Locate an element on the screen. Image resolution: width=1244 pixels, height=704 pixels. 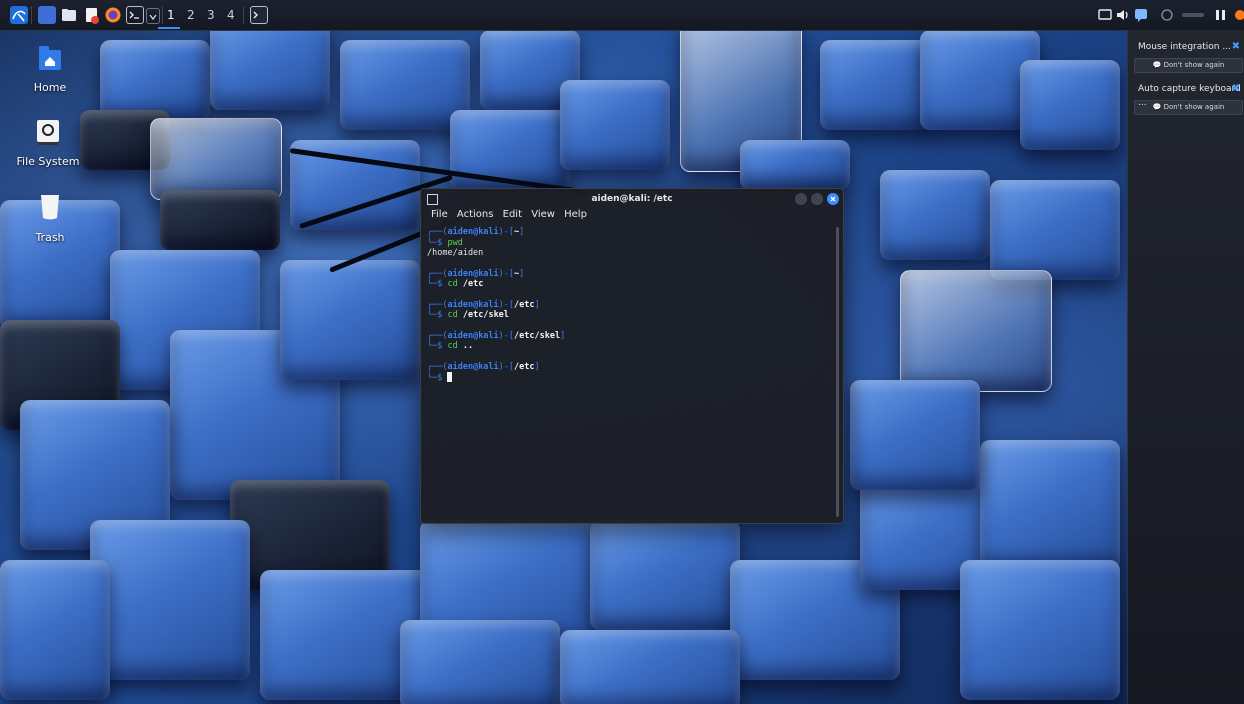
home-folder-icon is located at coordinates (50, 58).